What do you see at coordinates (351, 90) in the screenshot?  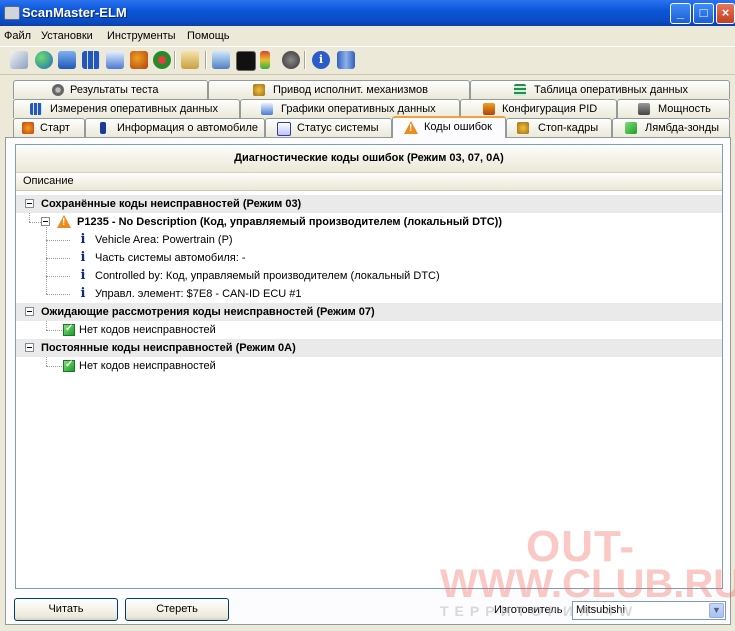 I see `tab-label: Привод исполнит. механизмов` at bounding box center [351, 90].